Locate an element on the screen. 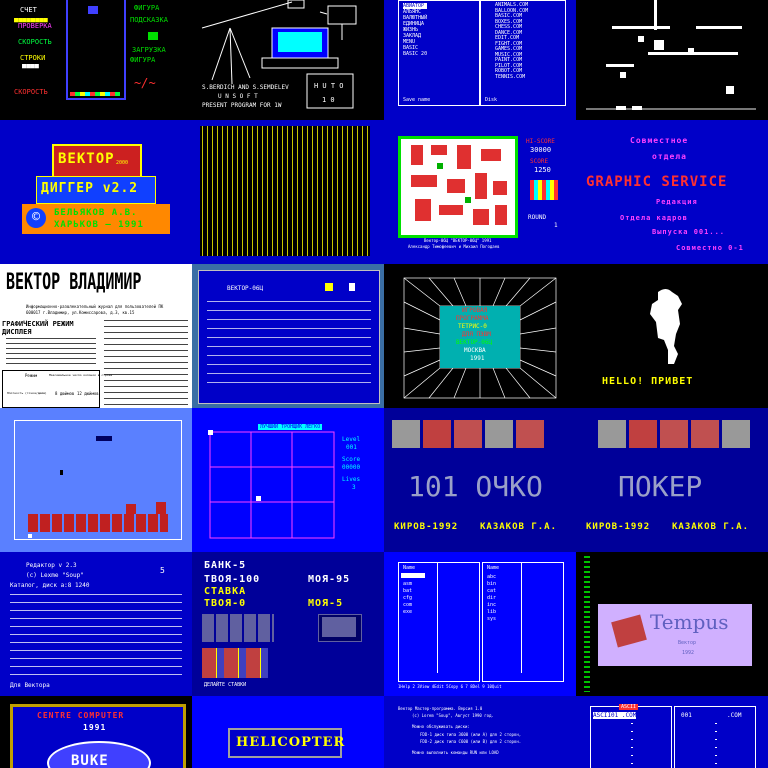  gs-line-3: Редакция is located at coordinates (677, 202).